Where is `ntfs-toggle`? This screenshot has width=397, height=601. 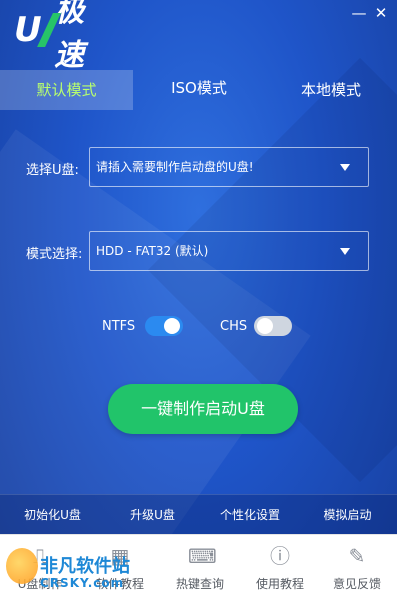 ntfs-toggle is located at coordinates (164, 326).